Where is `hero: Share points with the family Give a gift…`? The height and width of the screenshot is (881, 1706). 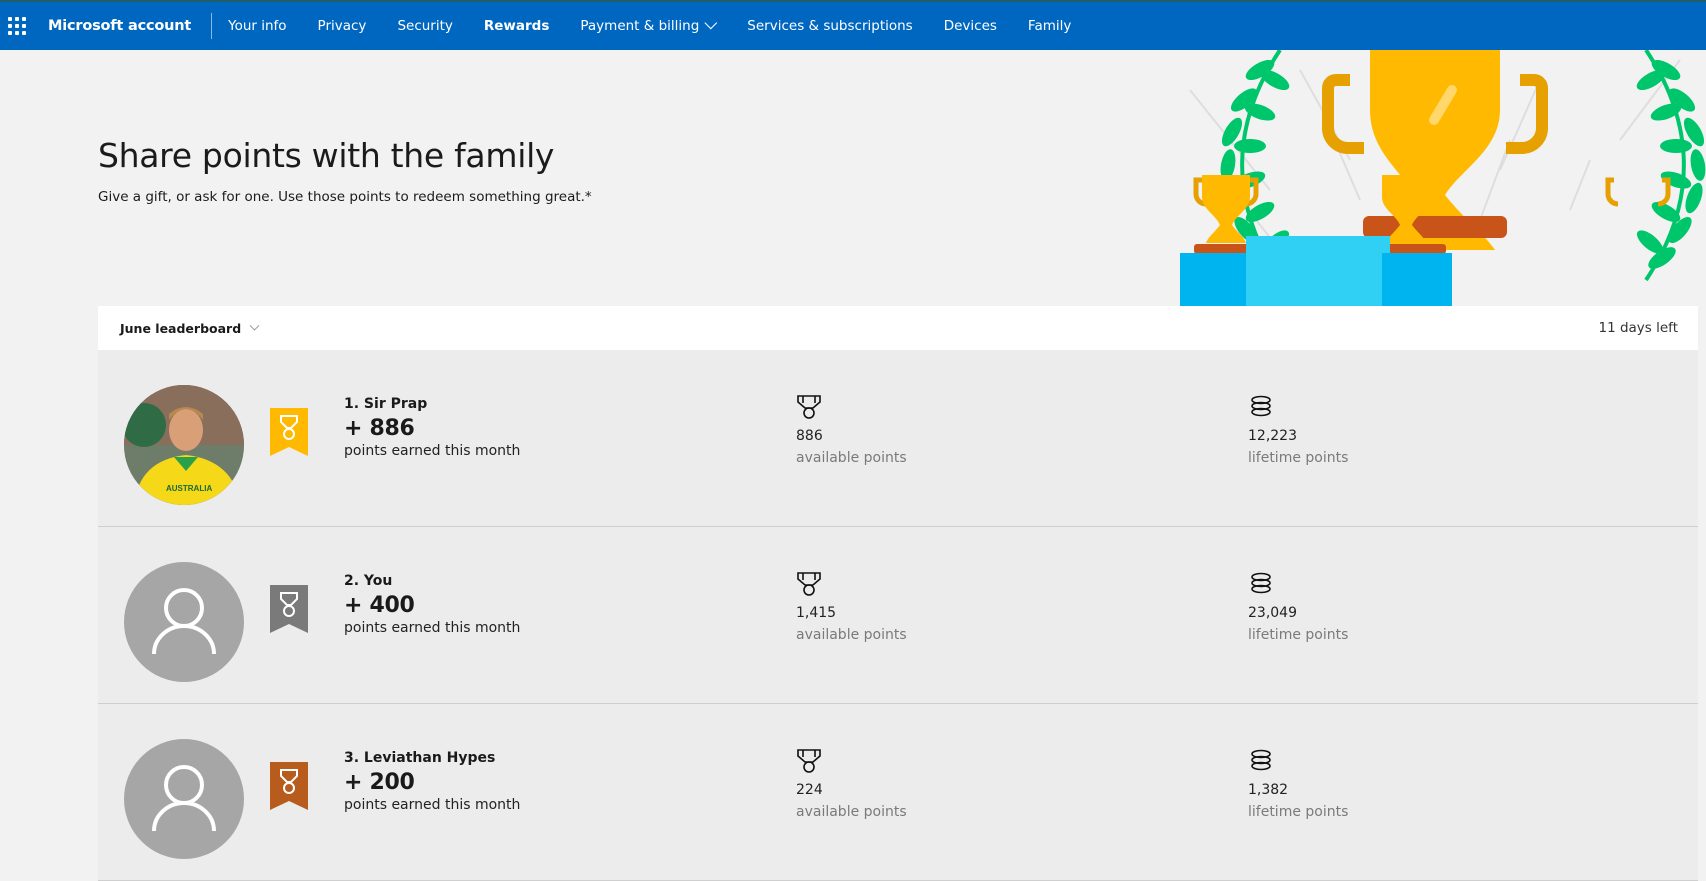
hero: Share points with the family Give a gift… is located at coordinates (345, 170).